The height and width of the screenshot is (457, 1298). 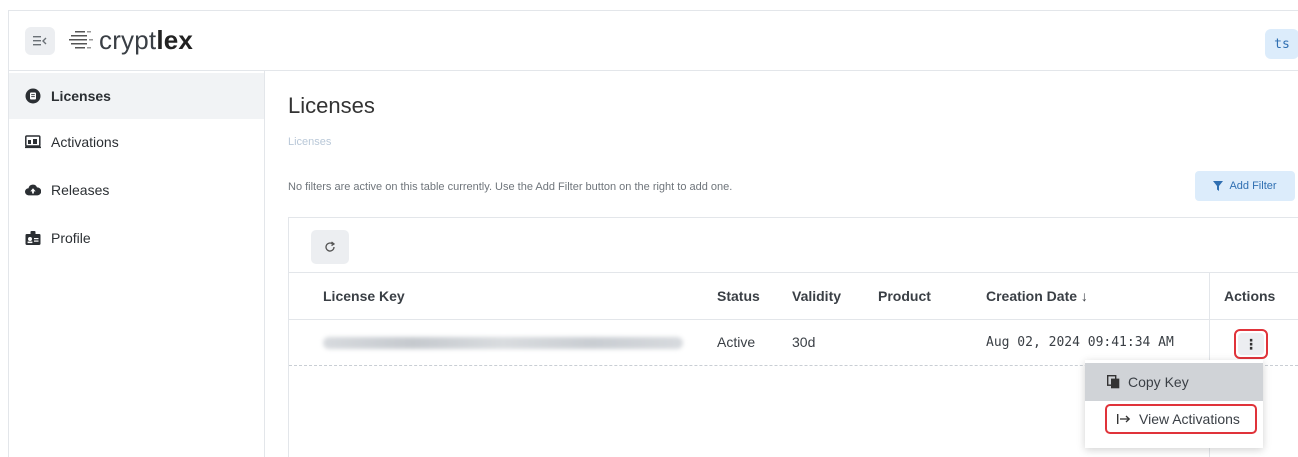 I want to click on arrow-right-to-bar-icon, so click(x=1124, y=419).